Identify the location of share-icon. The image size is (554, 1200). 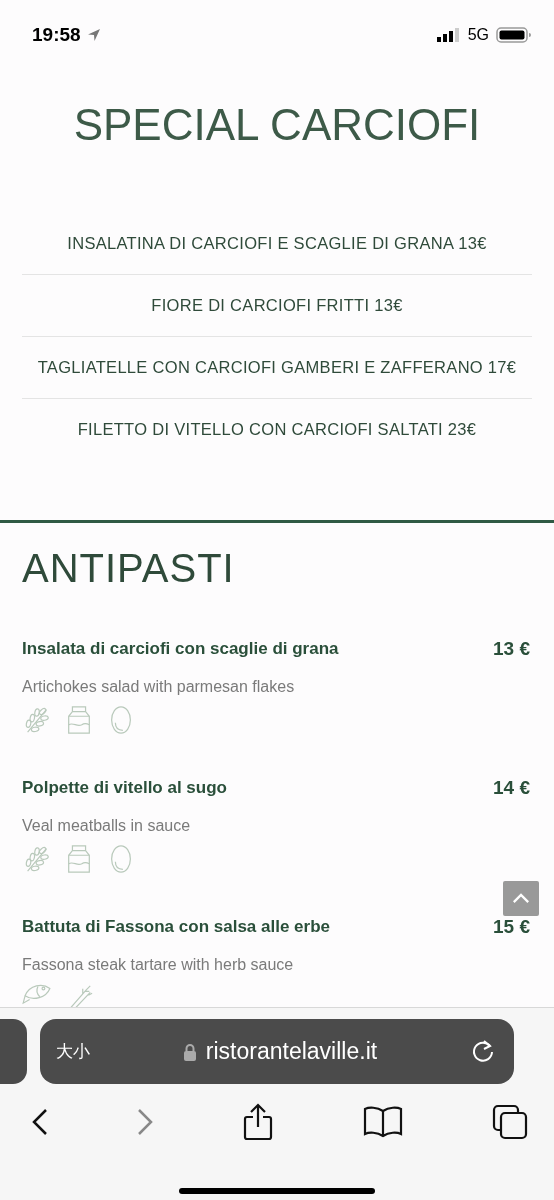
(258, 1122).